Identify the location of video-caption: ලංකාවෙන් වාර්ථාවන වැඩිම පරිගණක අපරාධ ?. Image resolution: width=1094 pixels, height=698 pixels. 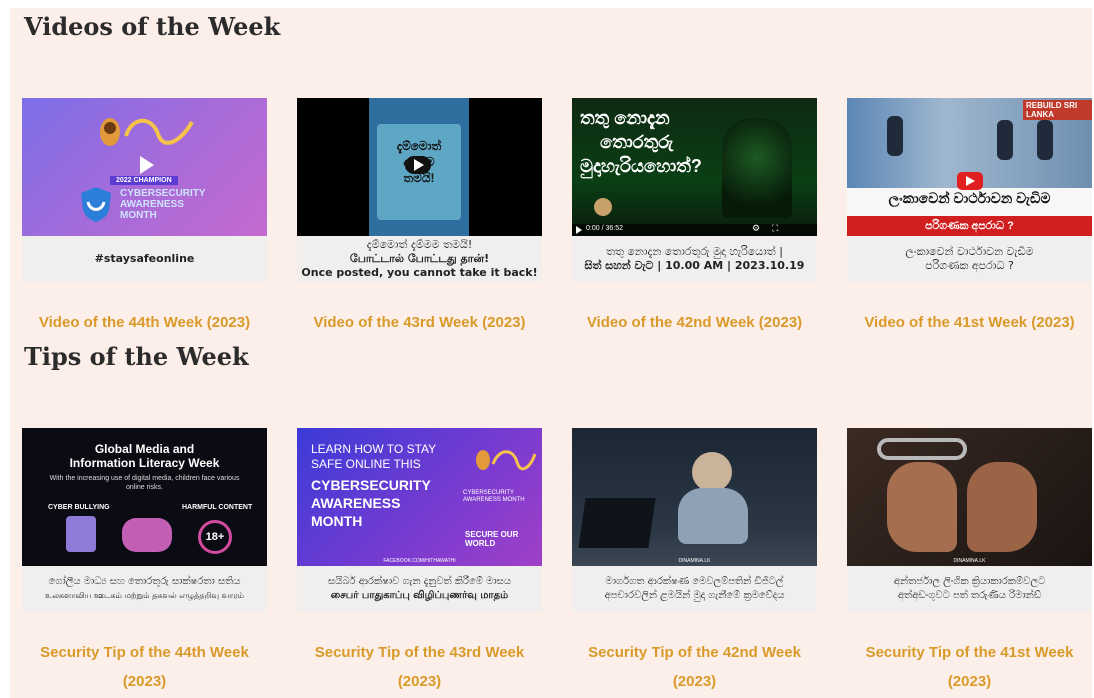
(969, 259).